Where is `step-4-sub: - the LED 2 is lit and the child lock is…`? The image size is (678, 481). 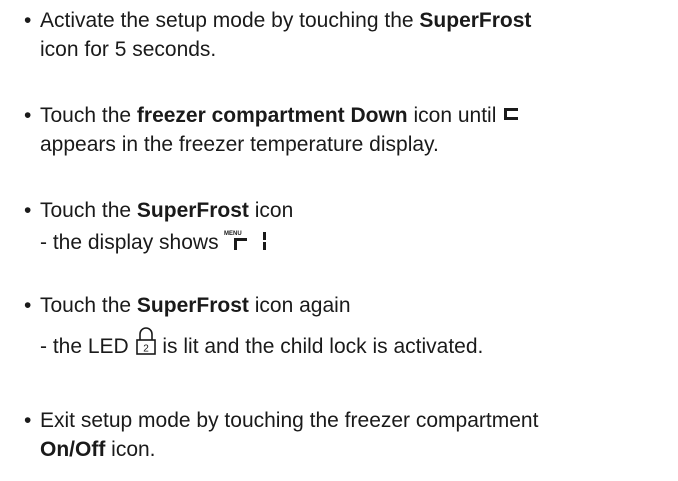
step-4-sub: - the LED 2 is lit and the child lock is… is located at coordinates (261, 344).